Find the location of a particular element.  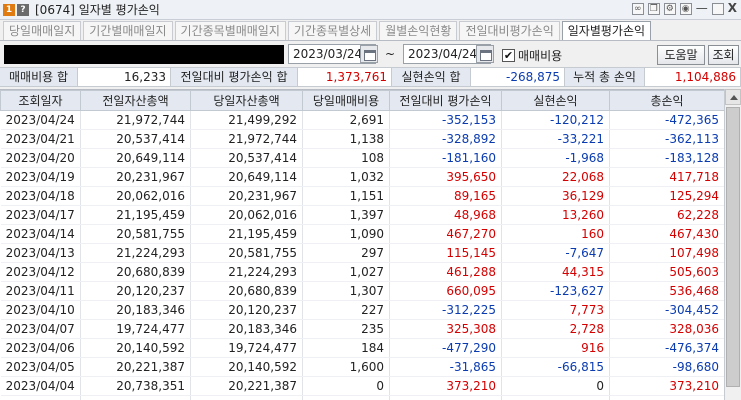

col-header-total-pnl: 총손익 is located at coordinates (667, 100).